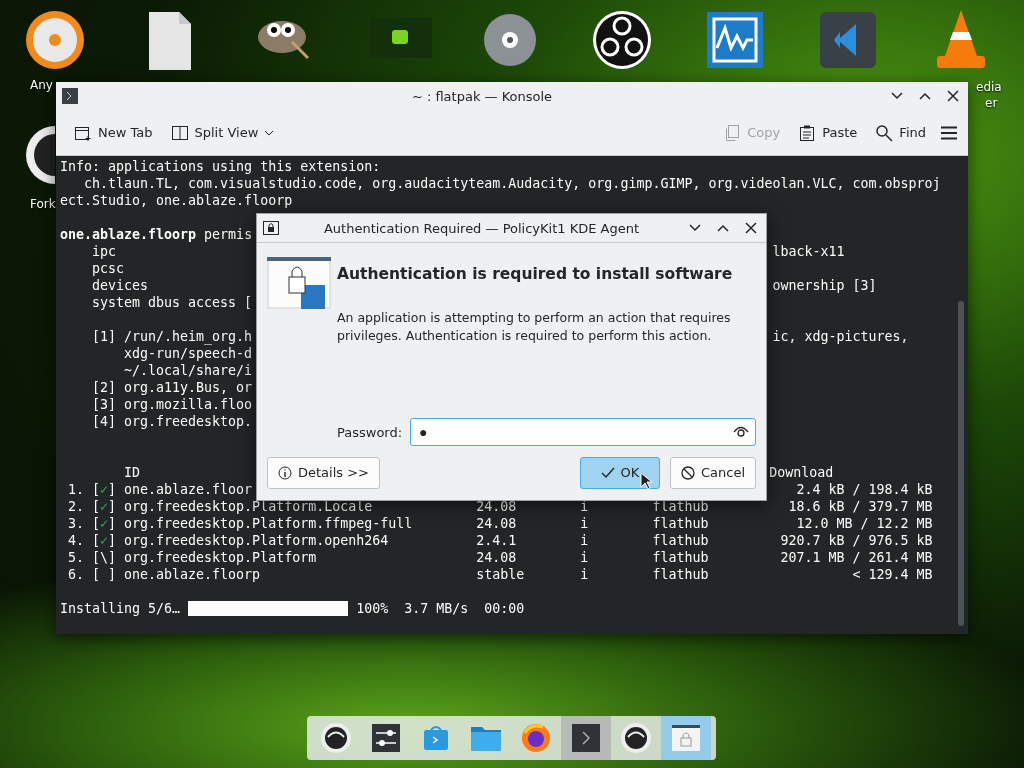 The width and height of the screenshot is (1024, 768). I want to click on dialog-message: An application is attempting to perform an action that requires privileges. Authentication is required to perform this action., so click(534, 327).